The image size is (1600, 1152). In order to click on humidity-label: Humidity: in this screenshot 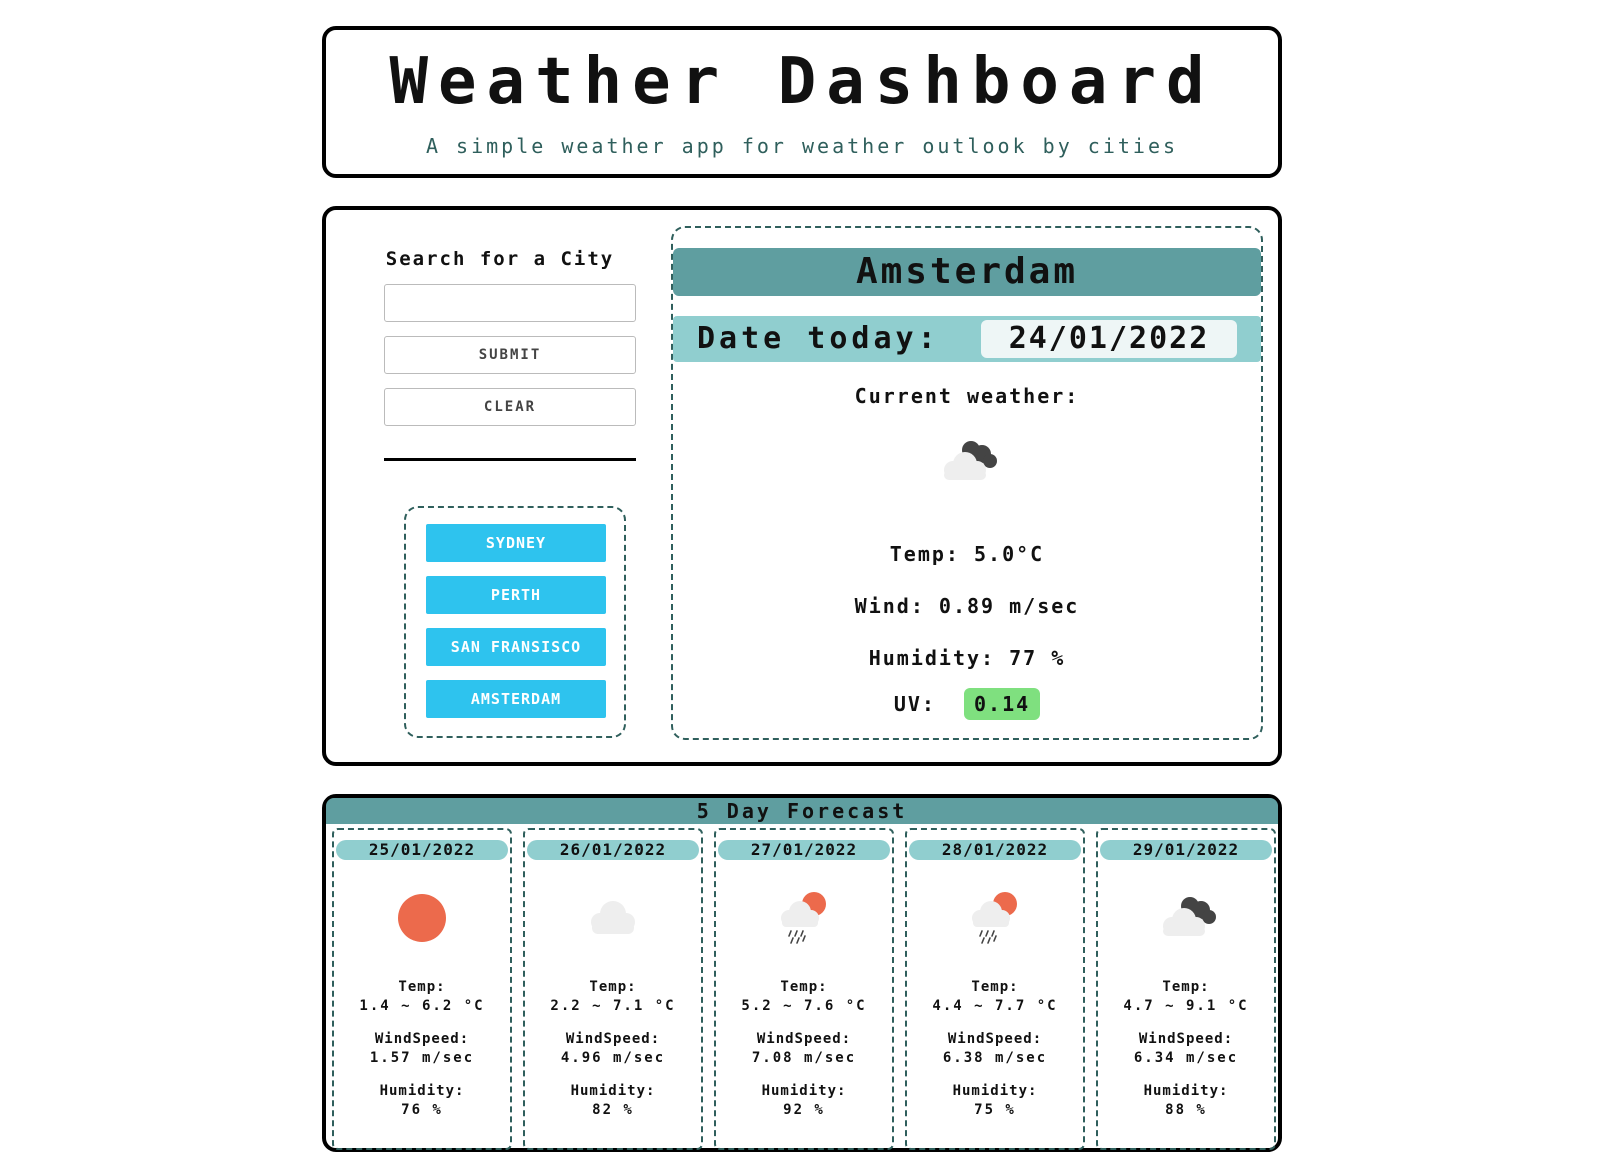, I will do `click(932, 658)`.